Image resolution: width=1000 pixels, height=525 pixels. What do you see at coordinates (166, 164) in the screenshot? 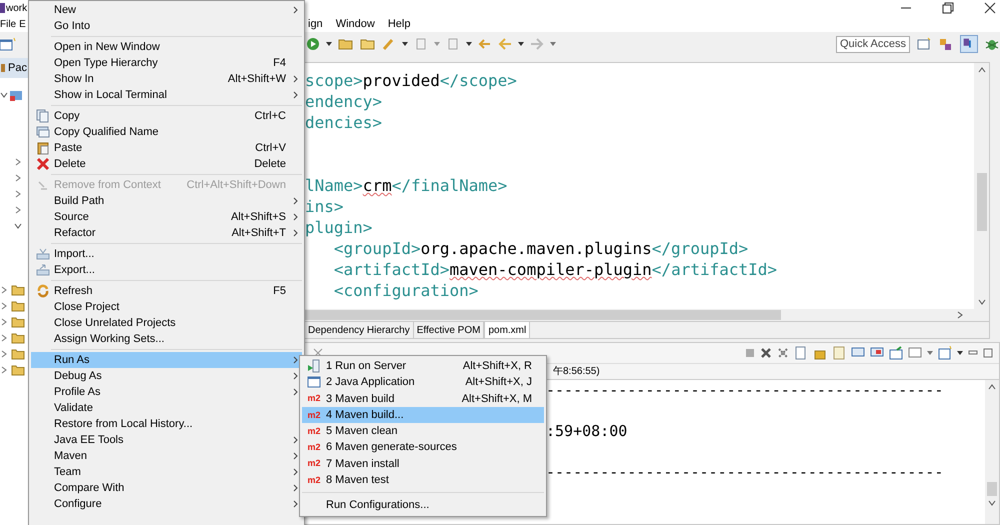
I see `menu-item: Delete Delete` at bounding box center [166, 164].